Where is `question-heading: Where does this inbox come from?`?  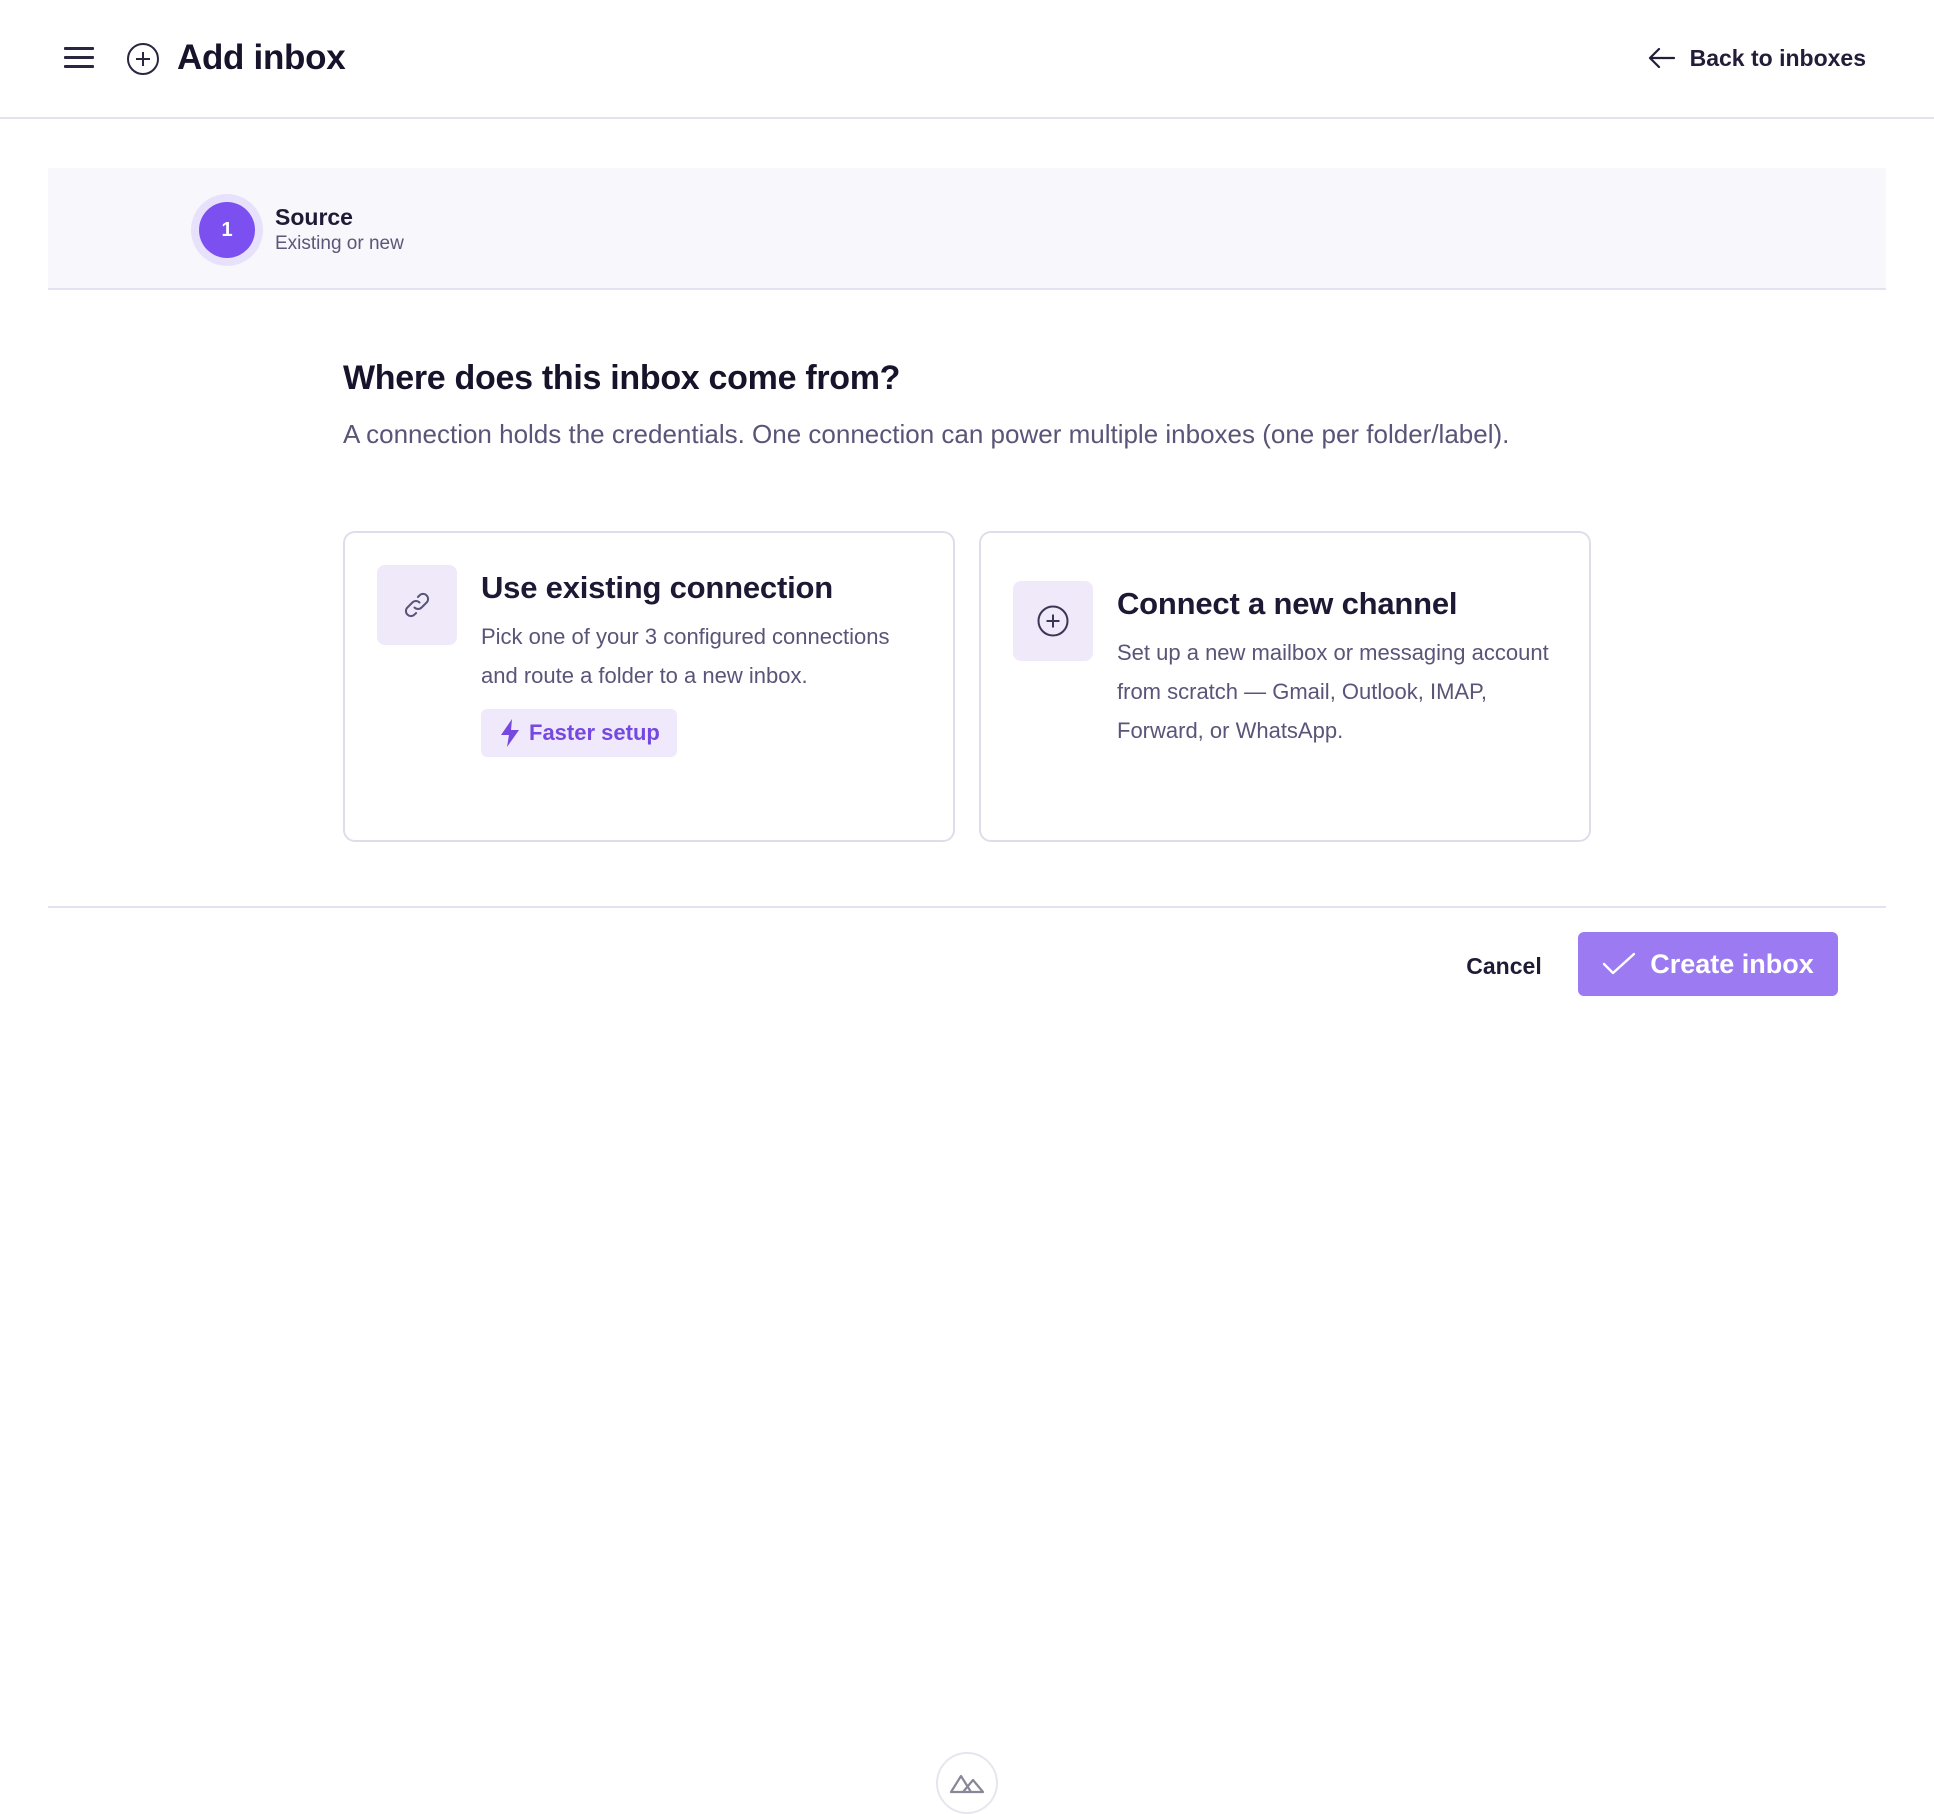
question-heading: Where does this inbox come from? is located at coordinates (622, 378).